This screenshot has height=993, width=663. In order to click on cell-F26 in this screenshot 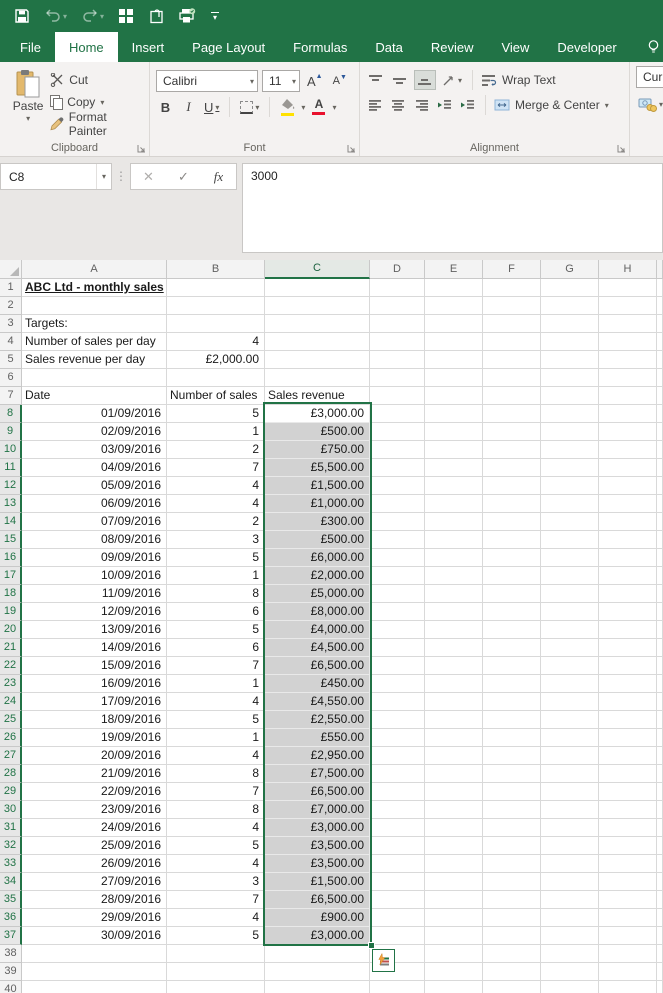, I will do `click(512, 738)`.